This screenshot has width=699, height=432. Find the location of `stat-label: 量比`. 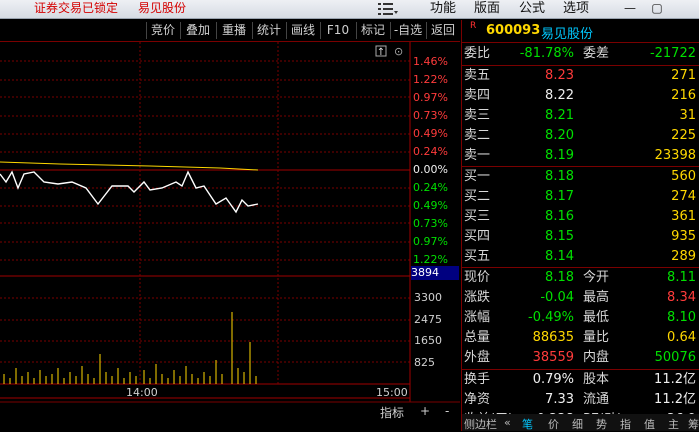

stat-label: 量比 is located at coordinates (596, 337).